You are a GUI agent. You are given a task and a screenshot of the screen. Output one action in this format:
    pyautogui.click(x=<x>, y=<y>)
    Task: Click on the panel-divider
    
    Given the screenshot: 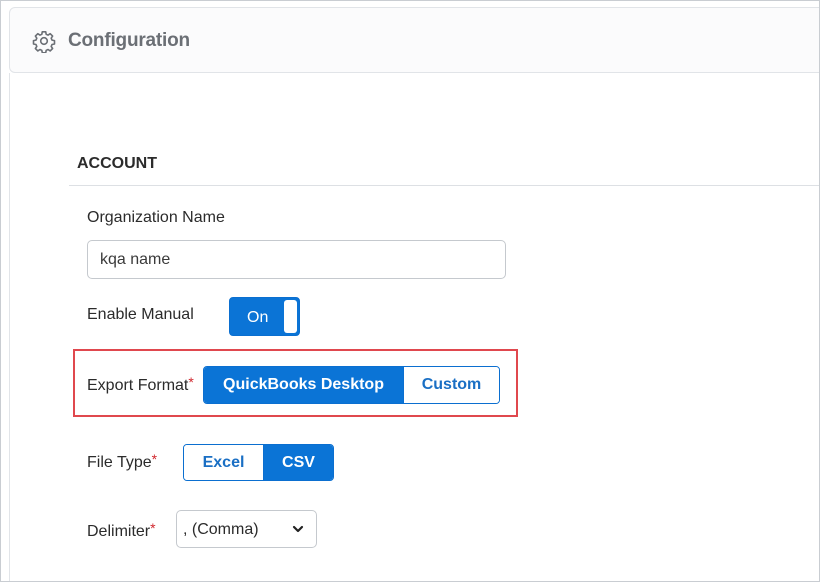 What is the action you would take?
    pyautogui.click(x=9, y=327)
    